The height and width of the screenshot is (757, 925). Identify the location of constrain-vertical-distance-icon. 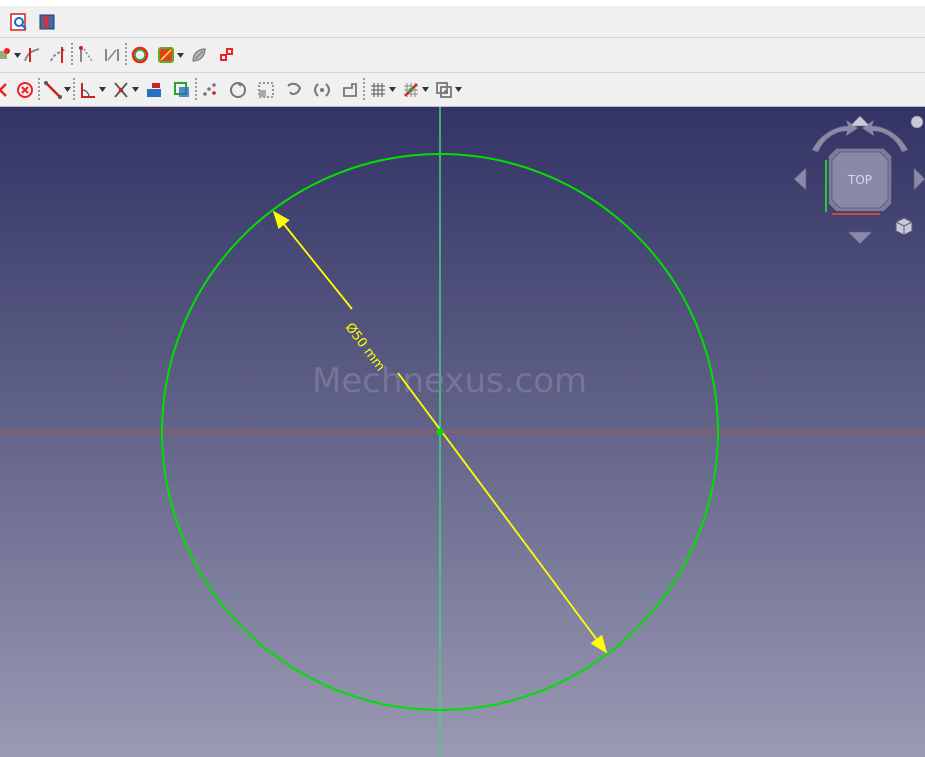
(86, 55).